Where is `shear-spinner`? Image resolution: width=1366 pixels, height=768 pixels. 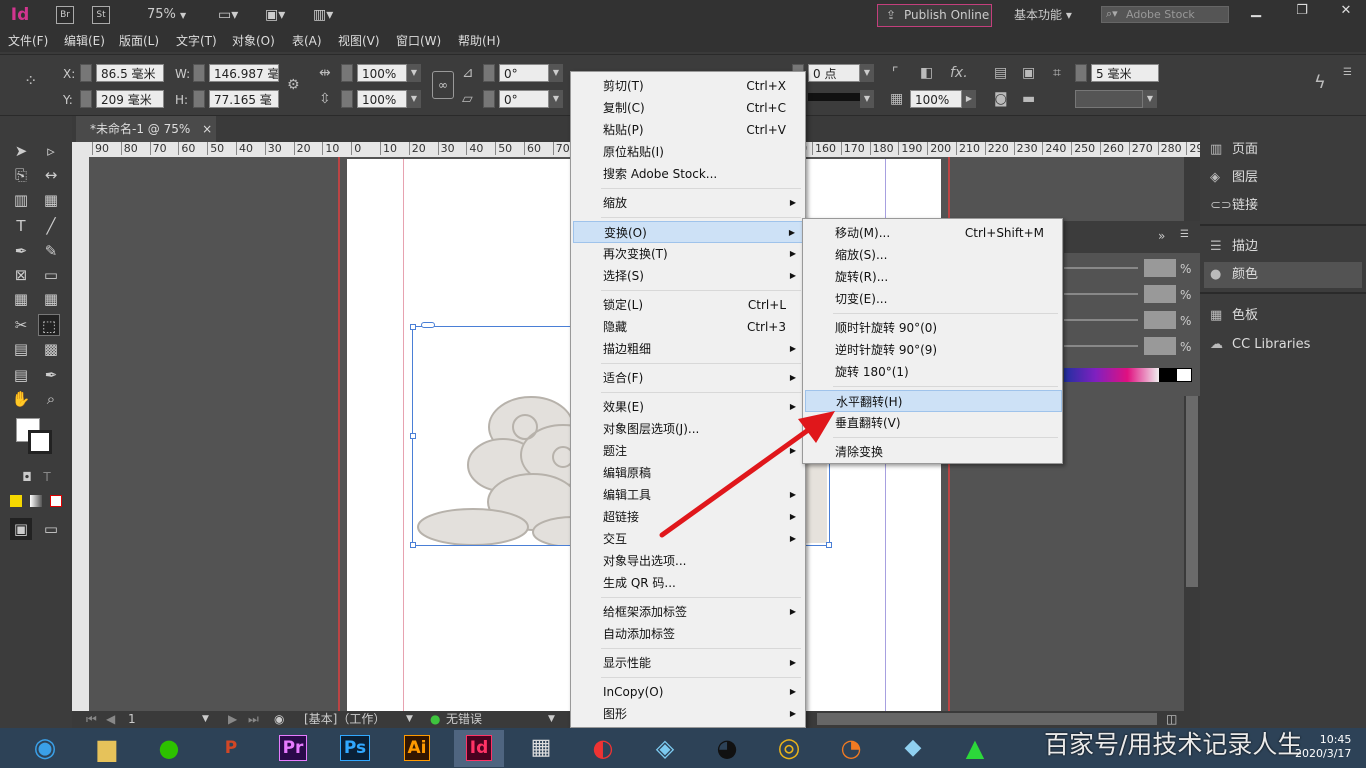
shear-spinner is located at coordinates (489, 99).